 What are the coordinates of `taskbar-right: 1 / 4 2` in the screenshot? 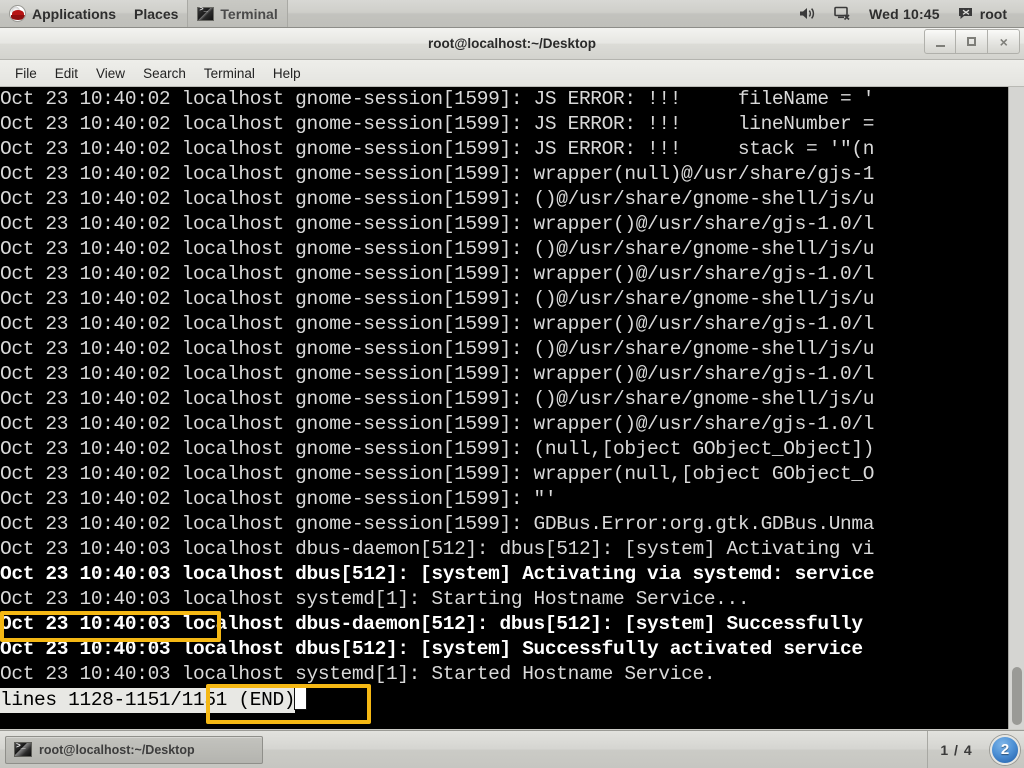 It's located at (975, 749).